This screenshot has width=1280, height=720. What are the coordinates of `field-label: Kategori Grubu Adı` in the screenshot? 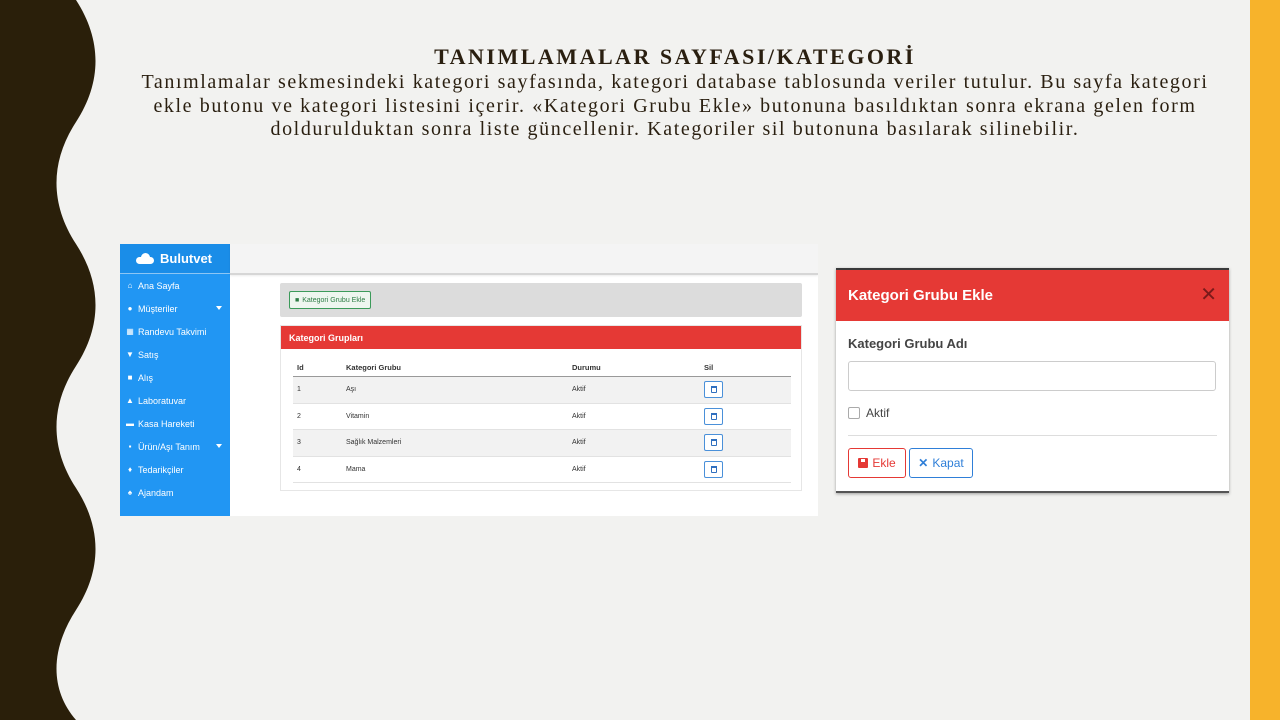 It's located at (908, 343).